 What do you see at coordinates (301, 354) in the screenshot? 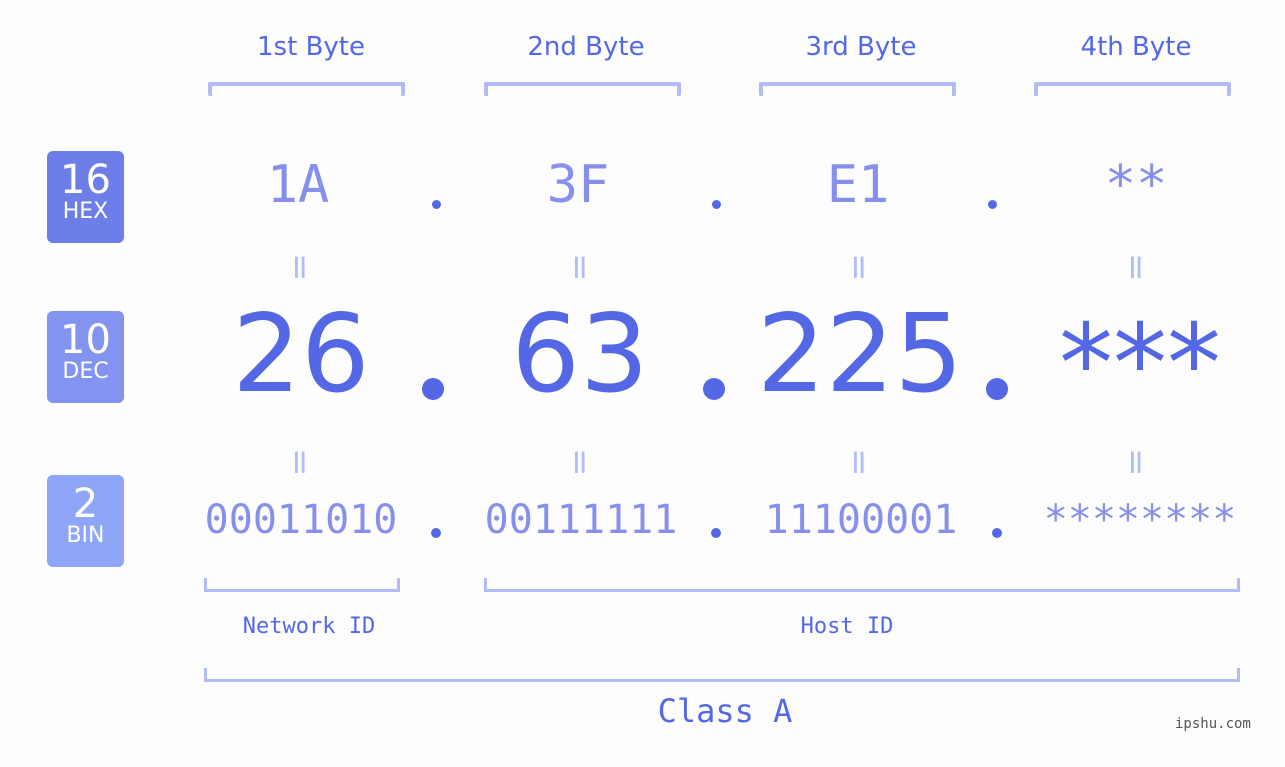
I see `dec-byte-1: 26` at bounding box center [301, 354].